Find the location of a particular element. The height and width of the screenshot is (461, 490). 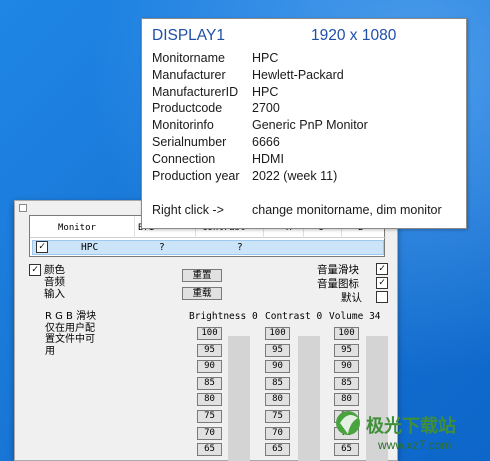

brightness-slider-track is located at coordinates (239, 398).